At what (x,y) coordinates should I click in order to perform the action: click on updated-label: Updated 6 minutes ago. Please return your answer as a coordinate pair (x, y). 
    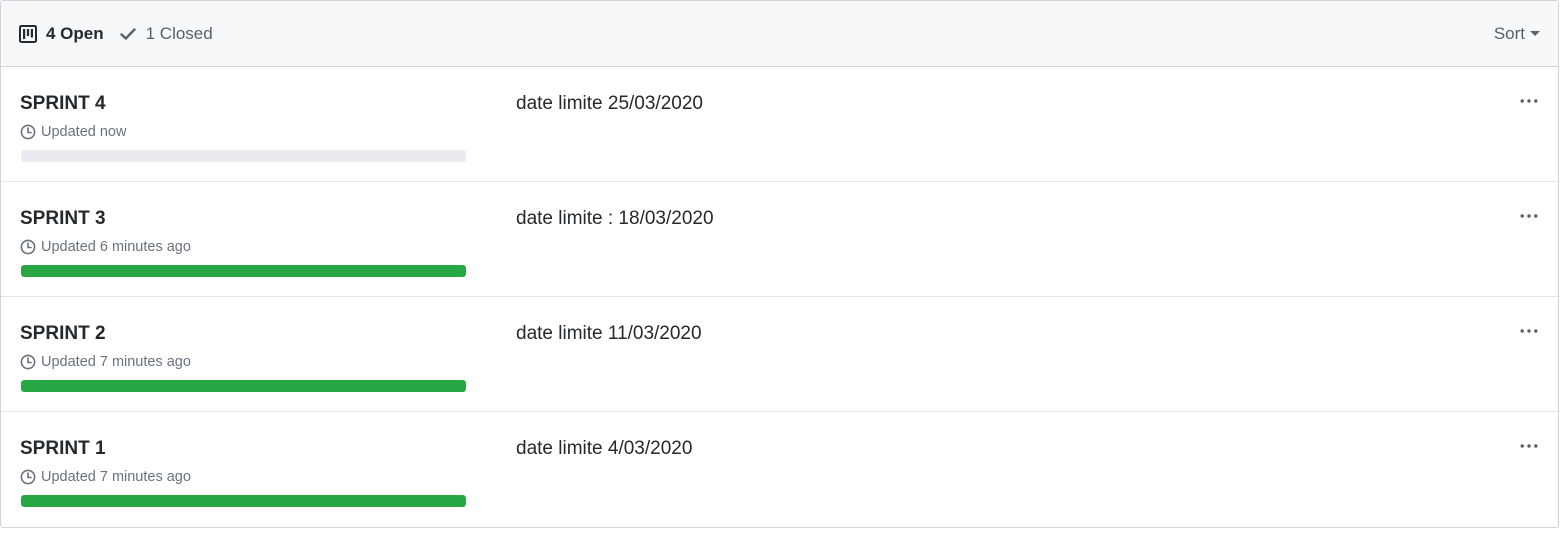
    Looking at the image, I should click on (116, 247).